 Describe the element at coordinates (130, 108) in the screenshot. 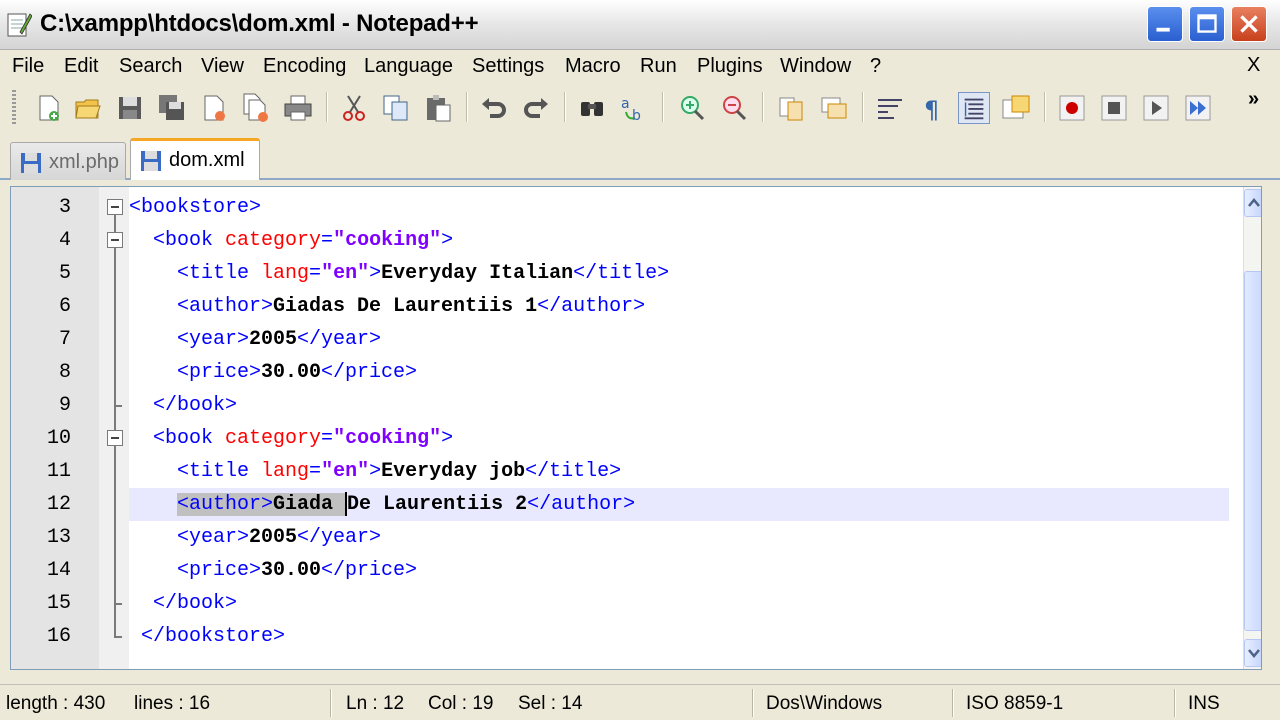

I see `save-icon` at that location.